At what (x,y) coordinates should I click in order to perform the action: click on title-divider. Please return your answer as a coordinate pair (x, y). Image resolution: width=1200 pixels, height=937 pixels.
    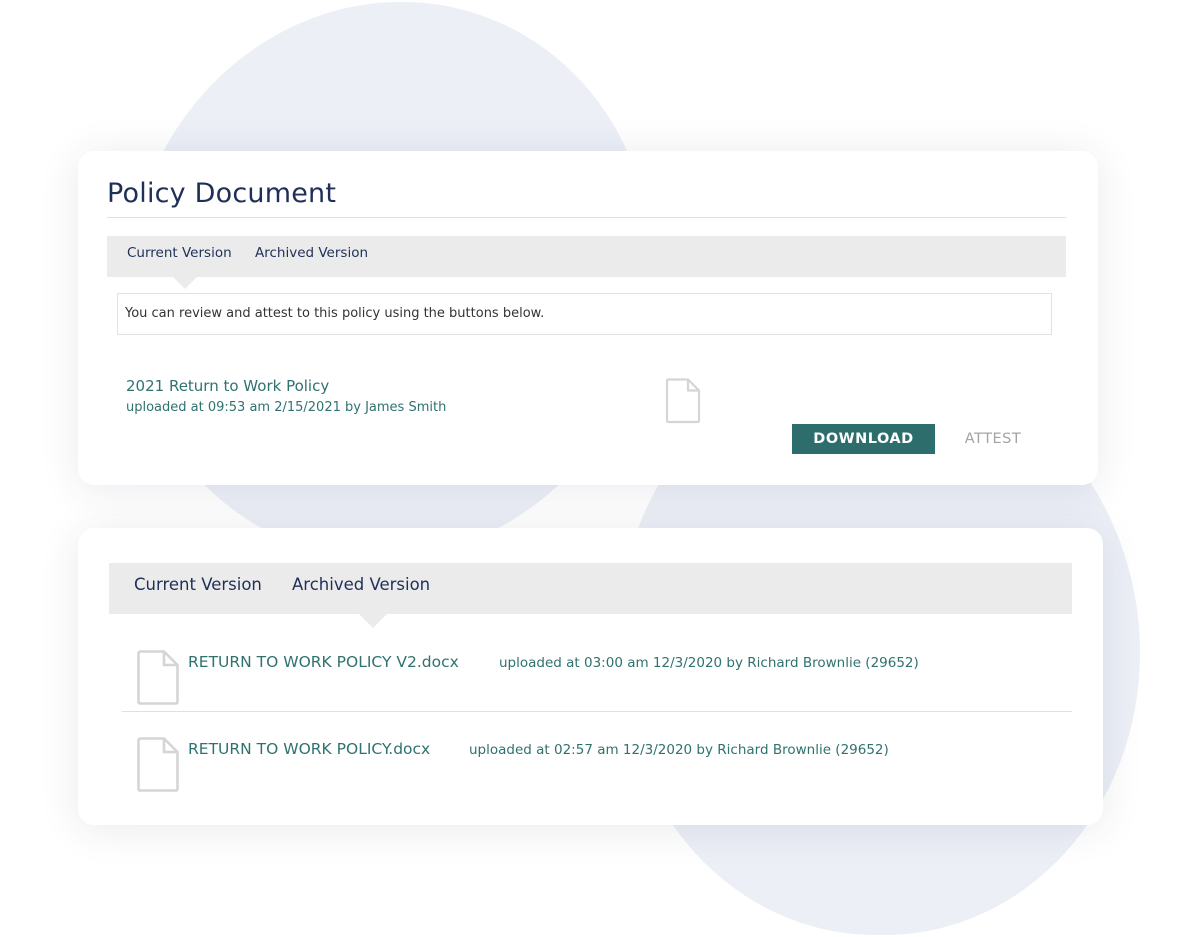
    Looking at the image, I should click on (586, 217).